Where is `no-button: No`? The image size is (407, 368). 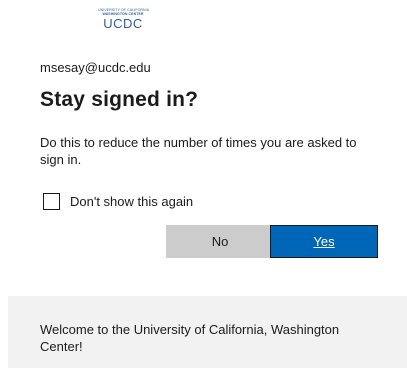
no-button: No is located at coordinates (220, 241).